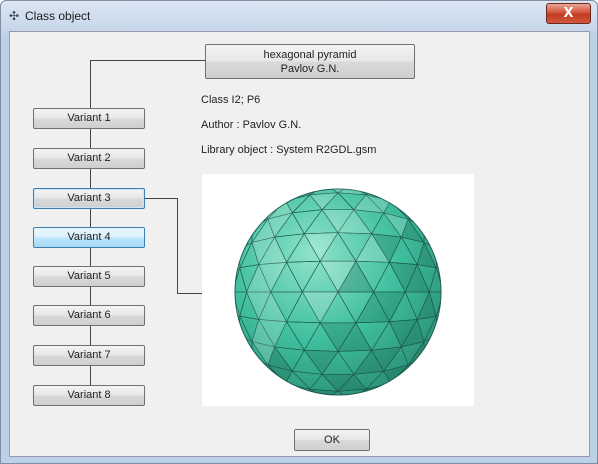 This screenshot has width=598, height=464. What do you see at coordinates (89, 395) in the screenshot?
I see `variant-8-button: Variant 8` at bounding box center [89, 395].